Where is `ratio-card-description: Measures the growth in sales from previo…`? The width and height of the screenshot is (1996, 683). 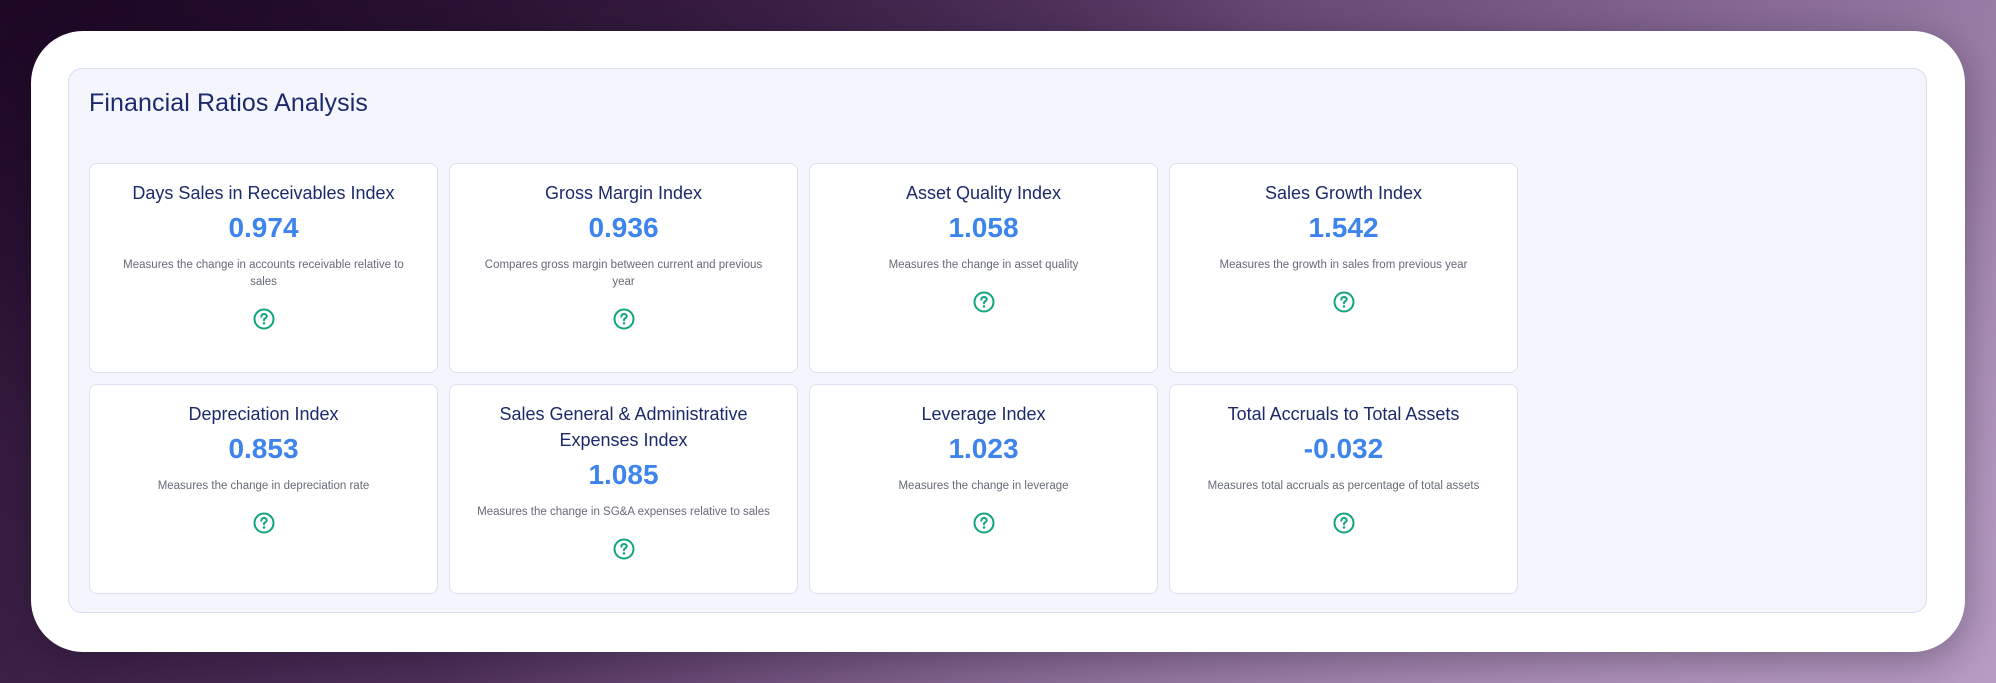
ratio-card-description: Measures the growth in sales from previo… is located at coordinates (1343, 265).